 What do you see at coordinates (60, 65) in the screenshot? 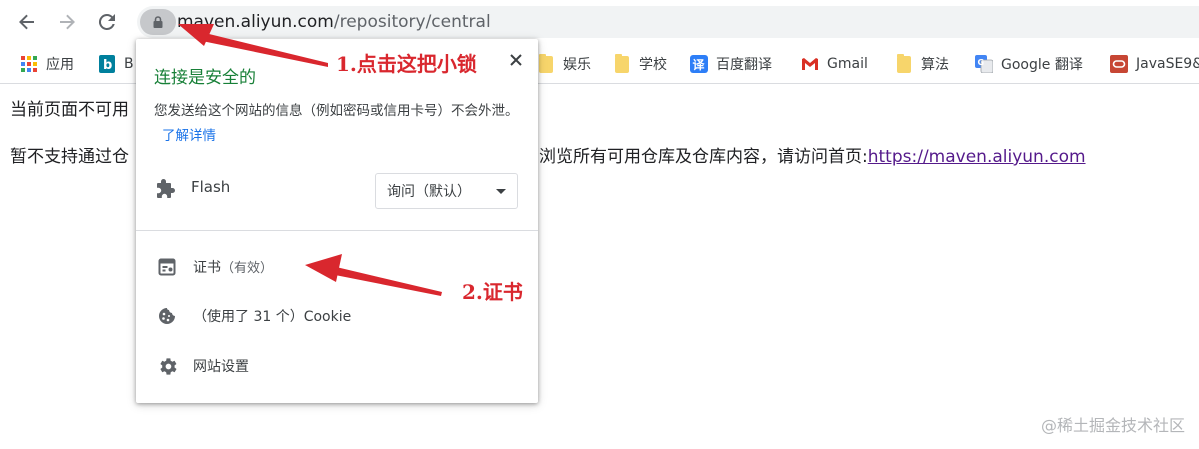
I see `bookmark-label: 应用` at bounding box center [60, 65].